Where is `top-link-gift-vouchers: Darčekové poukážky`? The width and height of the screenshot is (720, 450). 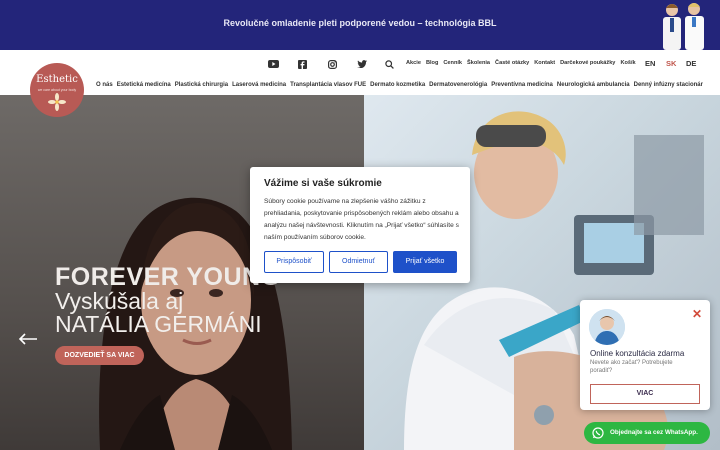
top-link-gift-vouchers: Darčekové poukážky is located at coordinates (587, 63).